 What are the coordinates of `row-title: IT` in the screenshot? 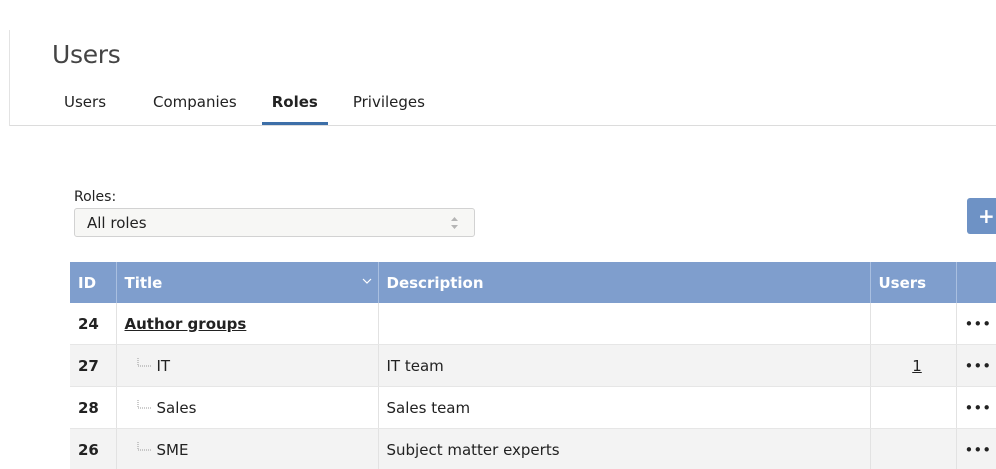 It's located at (247, 365).